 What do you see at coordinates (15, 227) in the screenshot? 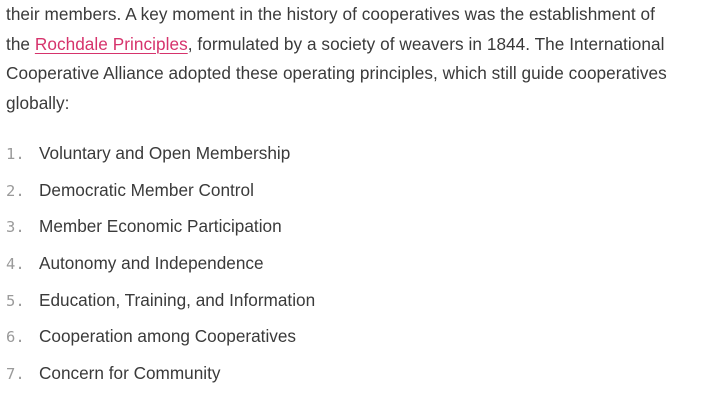
I see `list-item-number: 3.` at bounding box center [15, 227].